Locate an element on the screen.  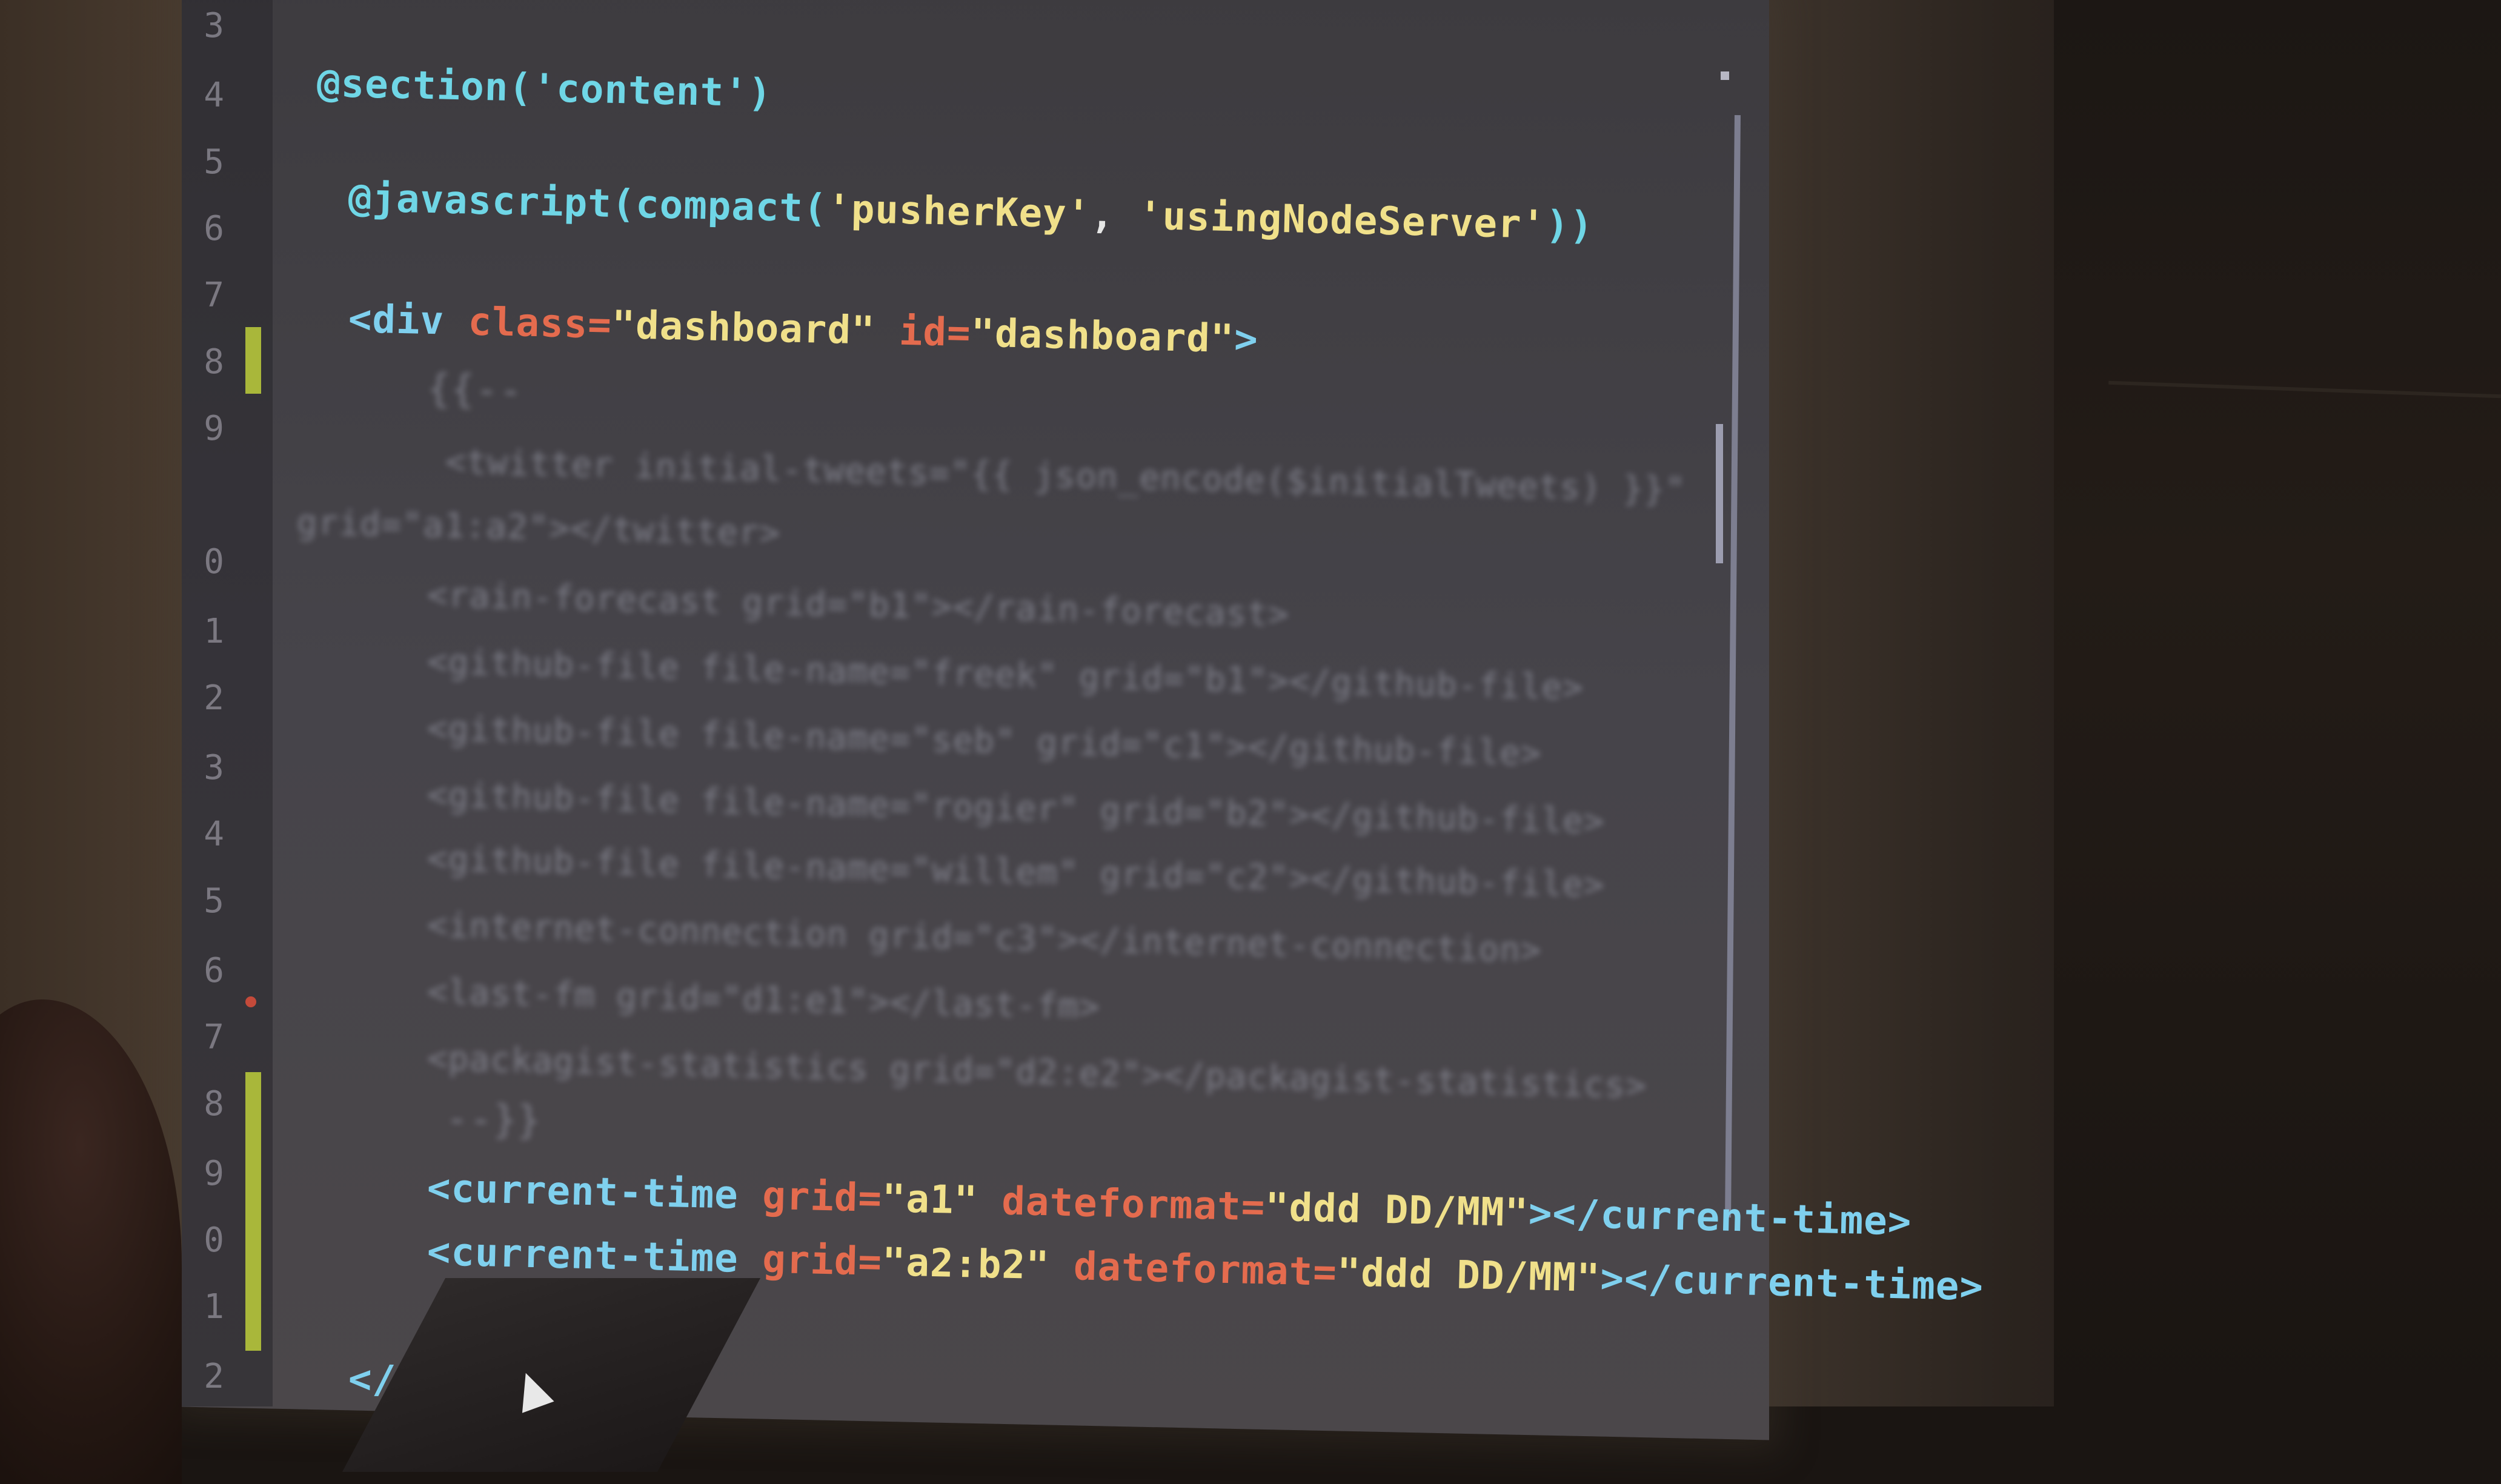
code-line: --}} is located at coordinates (493, 1120).